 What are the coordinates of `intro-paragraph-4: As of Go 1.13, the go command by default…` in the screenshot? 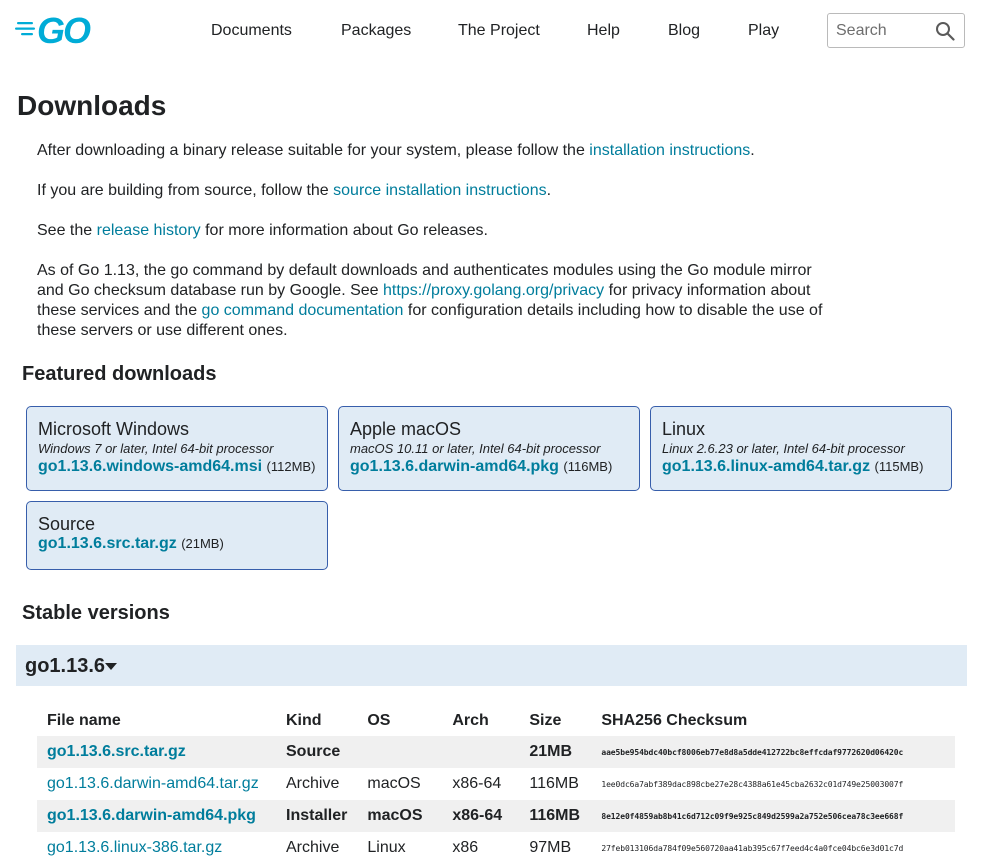 It's located at (437, 301).